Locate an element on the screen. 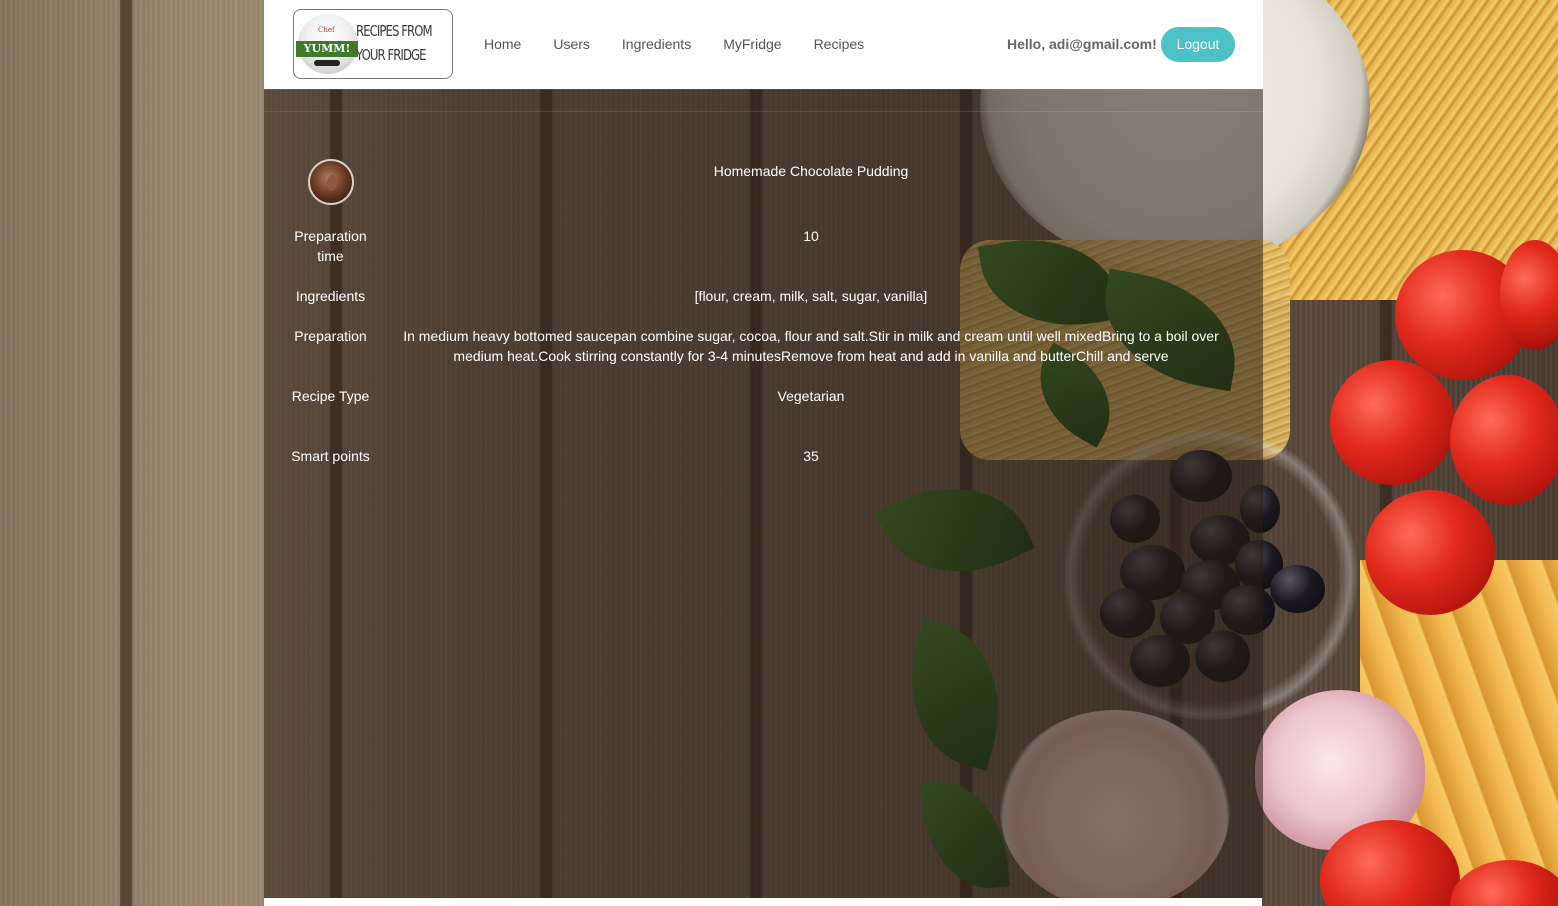 The width and height of the screenshot is (1558, 906). recipe-image is located at coordinates (331, 182).